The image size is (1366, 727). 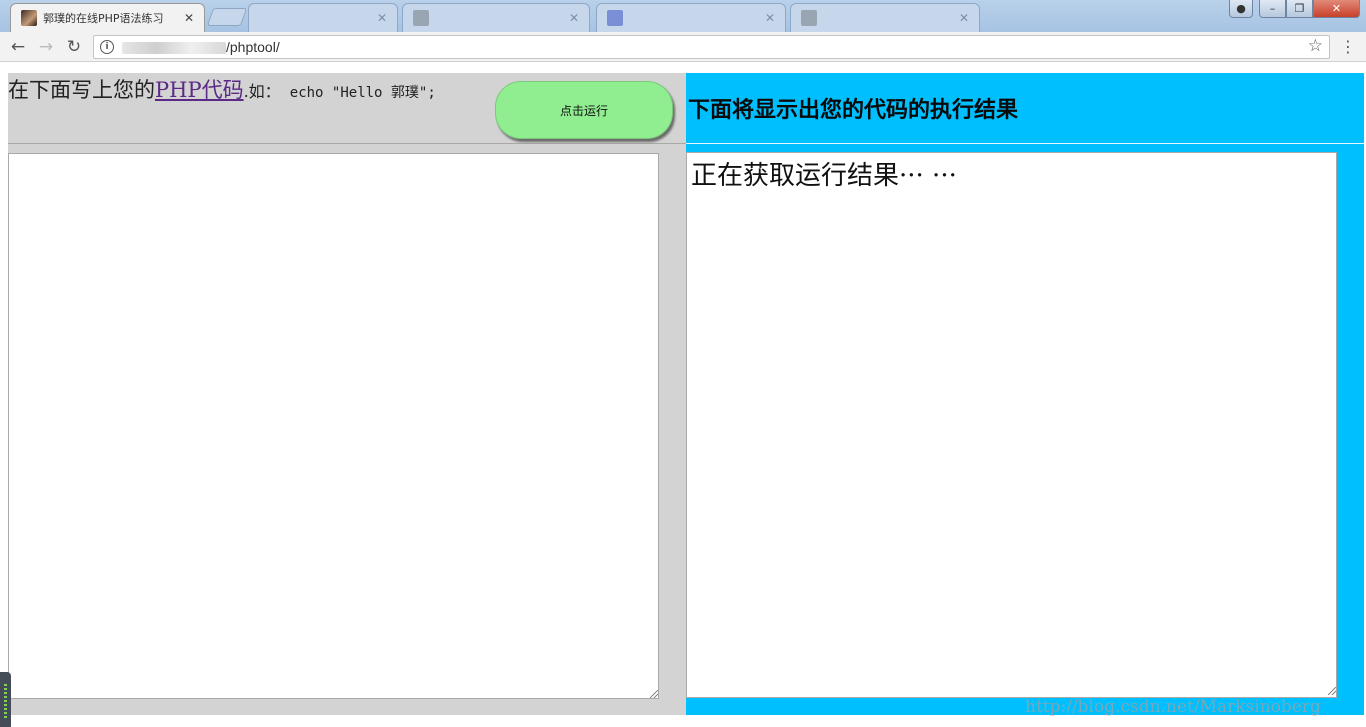 What do you see at coordinates (174, 47) in the screenshot?
I see `url-host-redacted` at bounding box center [174, 47].